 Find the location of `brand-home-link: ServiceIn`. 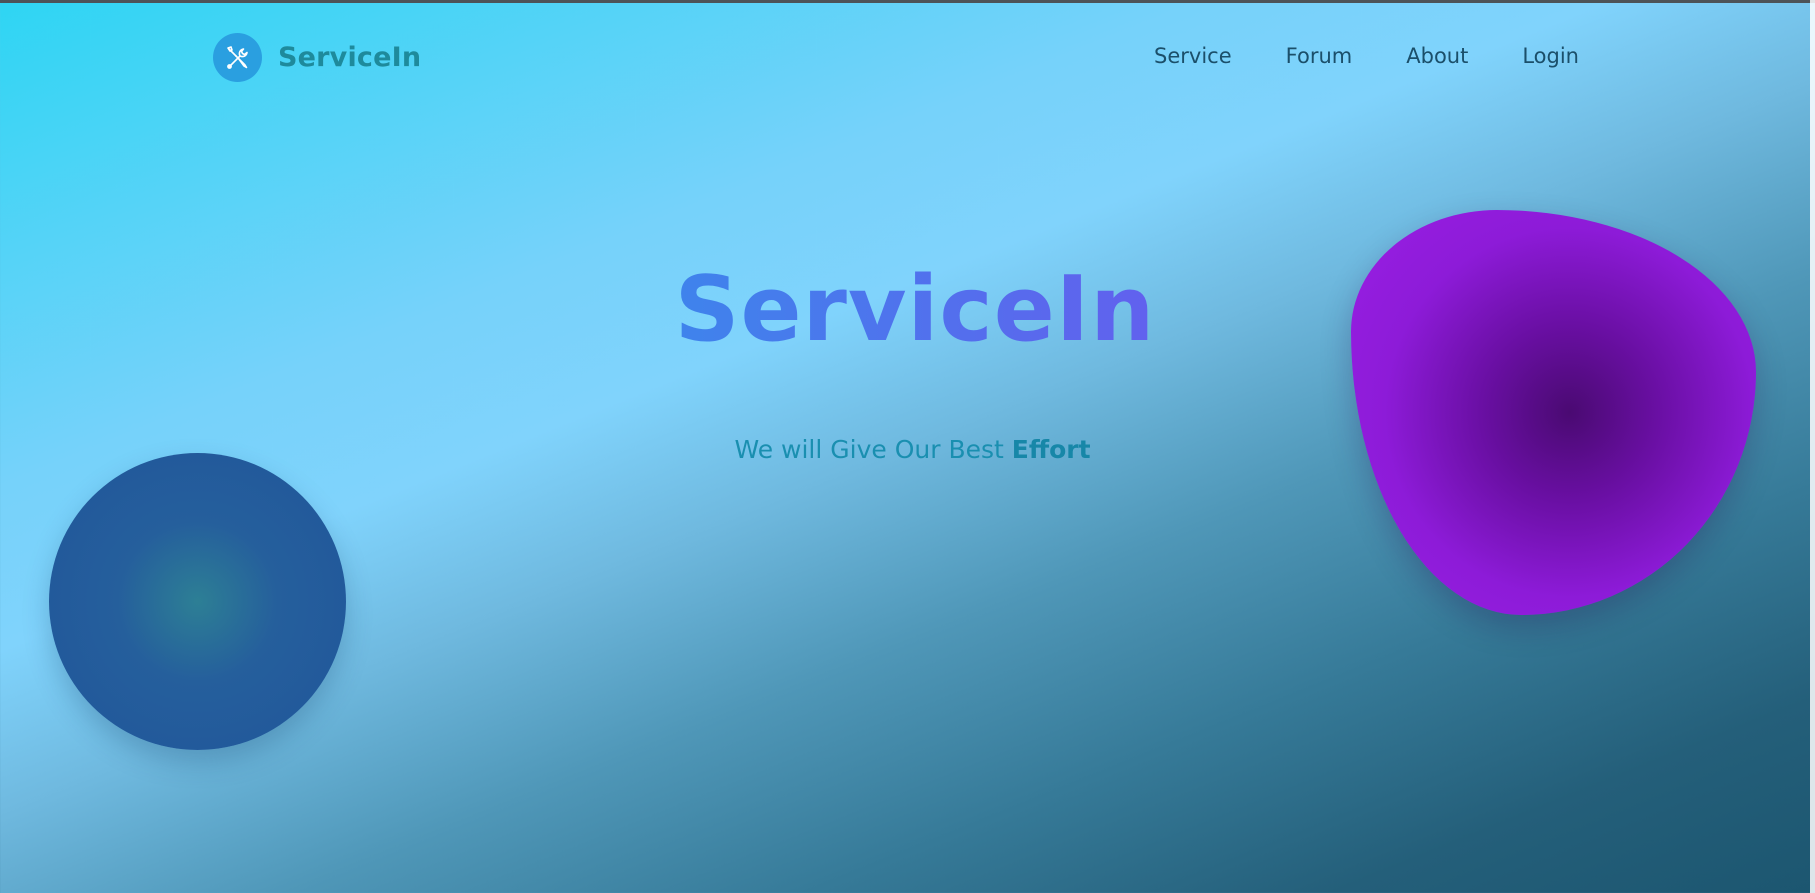

brand-home-link: ServiceIn is located at coordinates (317, 57).